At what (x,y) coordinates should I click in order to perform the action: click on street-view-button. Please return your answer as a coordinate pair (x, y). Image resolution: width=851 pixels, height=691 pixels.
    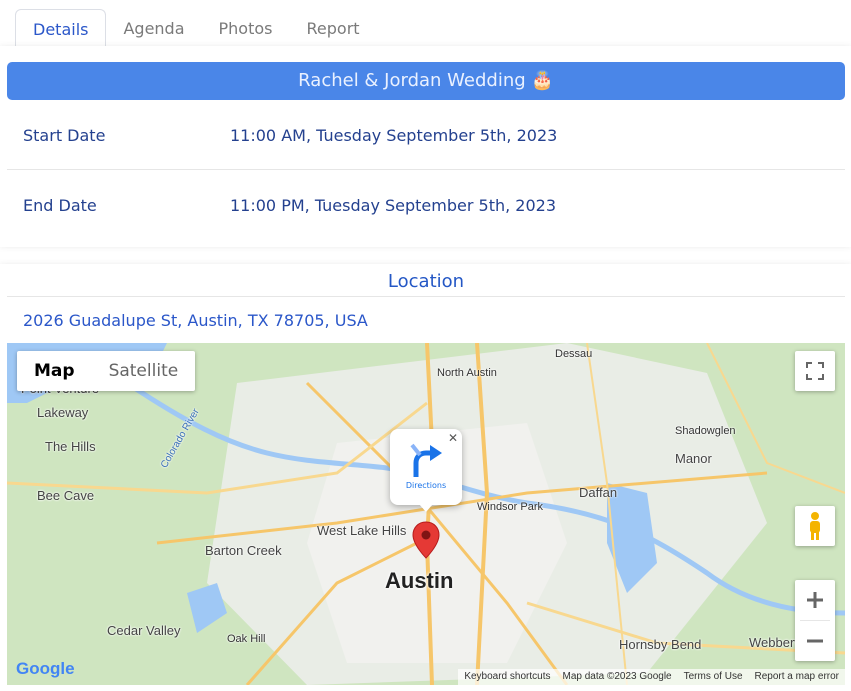
    Looking at the image, I should click on (815, 526).